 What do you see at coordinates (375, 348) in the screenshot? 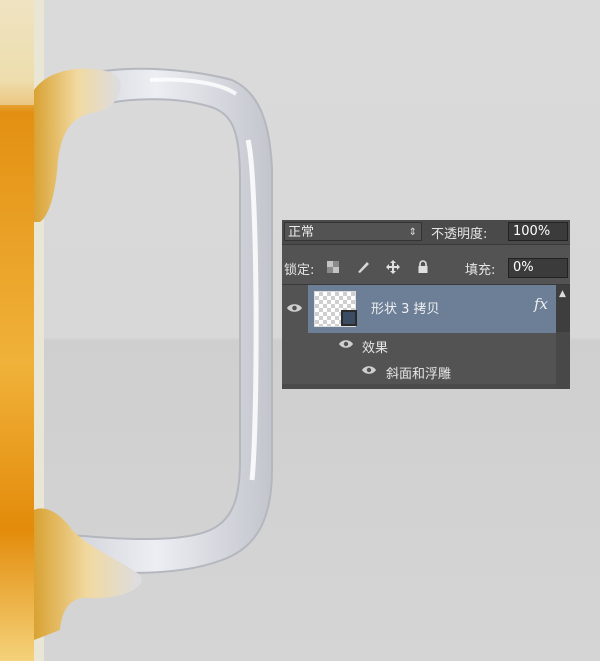
I see `effects-label: 效果` at bounding box center [375, 348].